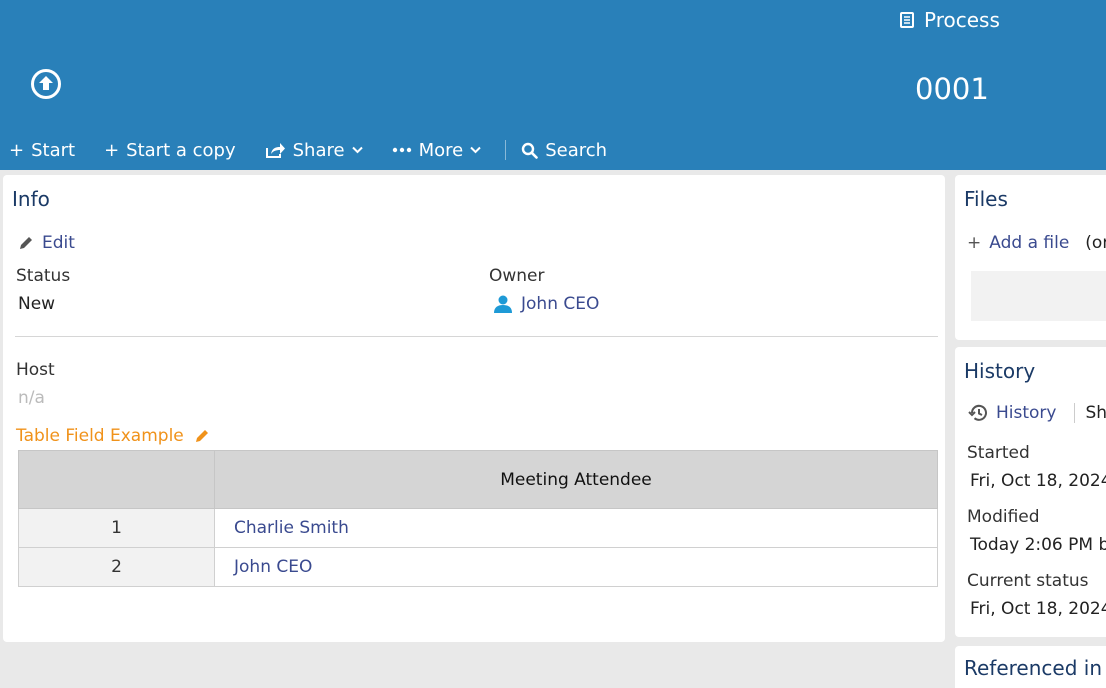 This screenshot has width=1106, height=688. What do you see at coordinates (116, 567) in the screenshot?
I see `row-index: 2` at bounding box center [116, 567].